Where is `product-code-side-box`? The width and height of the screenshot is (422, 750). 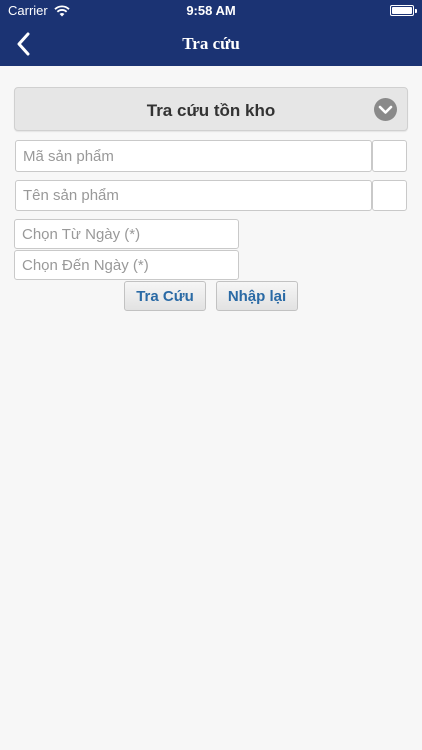 product-code-side-box is located at coordinates (389, 156).